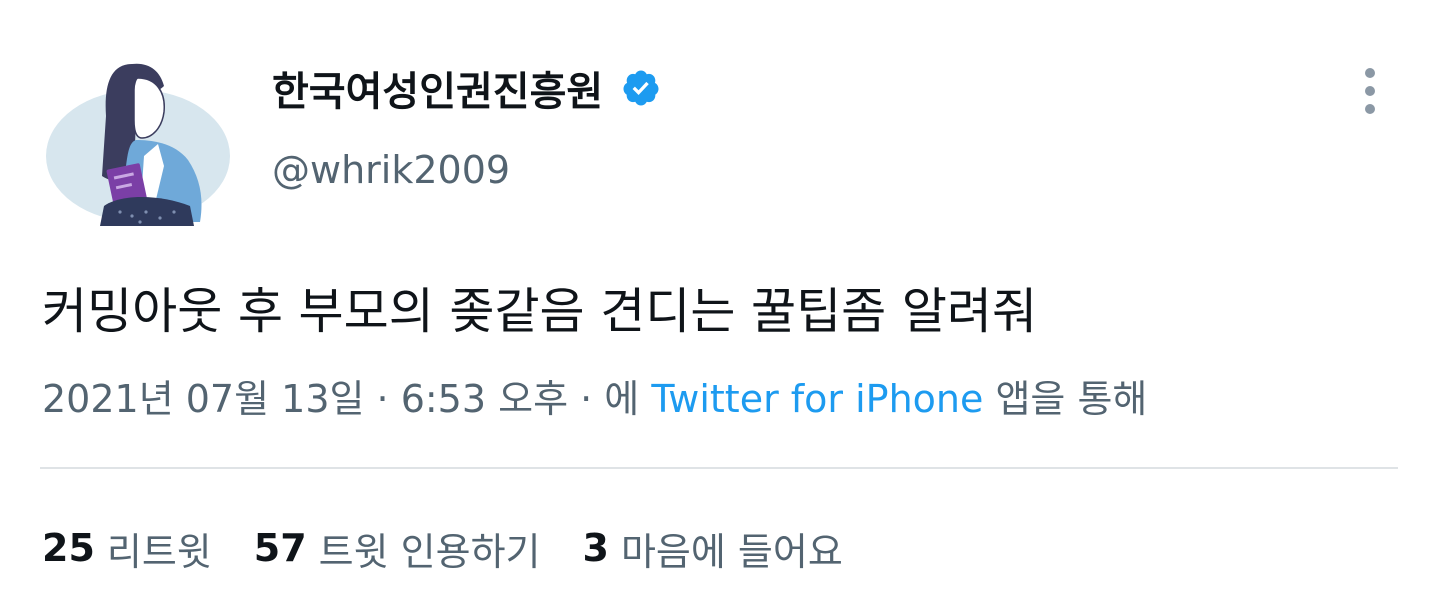 This screenshot has height=596, width=1440. I want to click on likes-count: 3, so click(595, 548).